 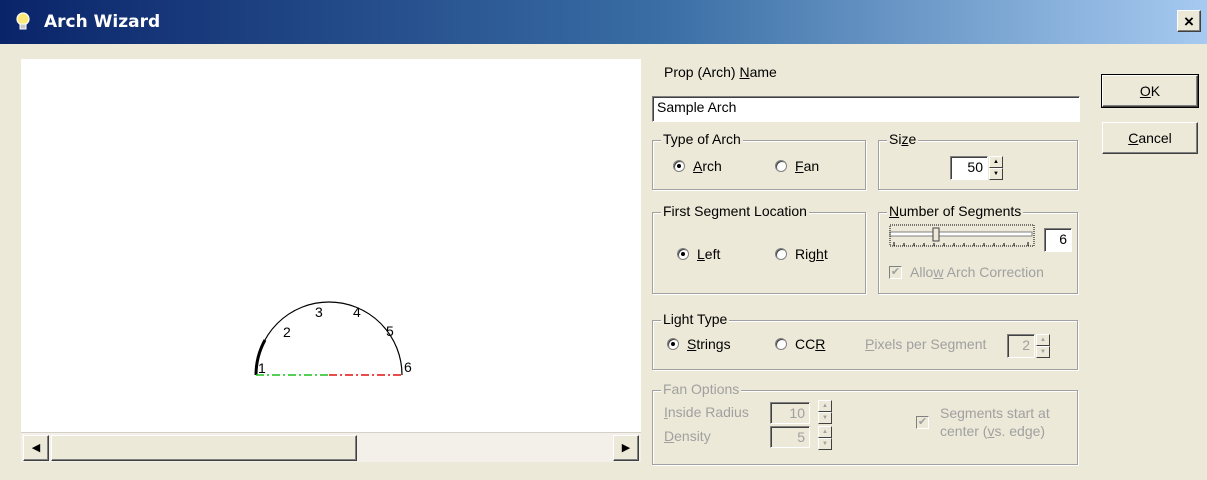 I want to click on first-segment-location-legend: First Segment Location, so click(x=735, y=211).